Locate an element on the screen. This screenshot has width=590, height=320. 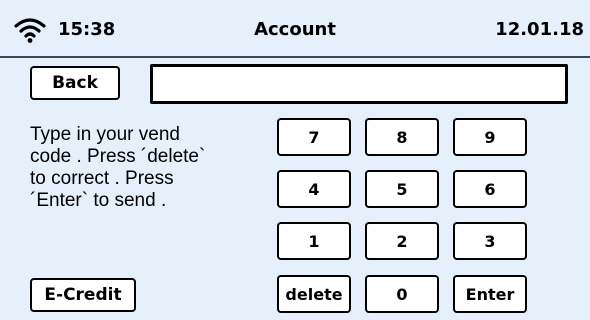
key-5: 5 is located at coordinates (402, 189).